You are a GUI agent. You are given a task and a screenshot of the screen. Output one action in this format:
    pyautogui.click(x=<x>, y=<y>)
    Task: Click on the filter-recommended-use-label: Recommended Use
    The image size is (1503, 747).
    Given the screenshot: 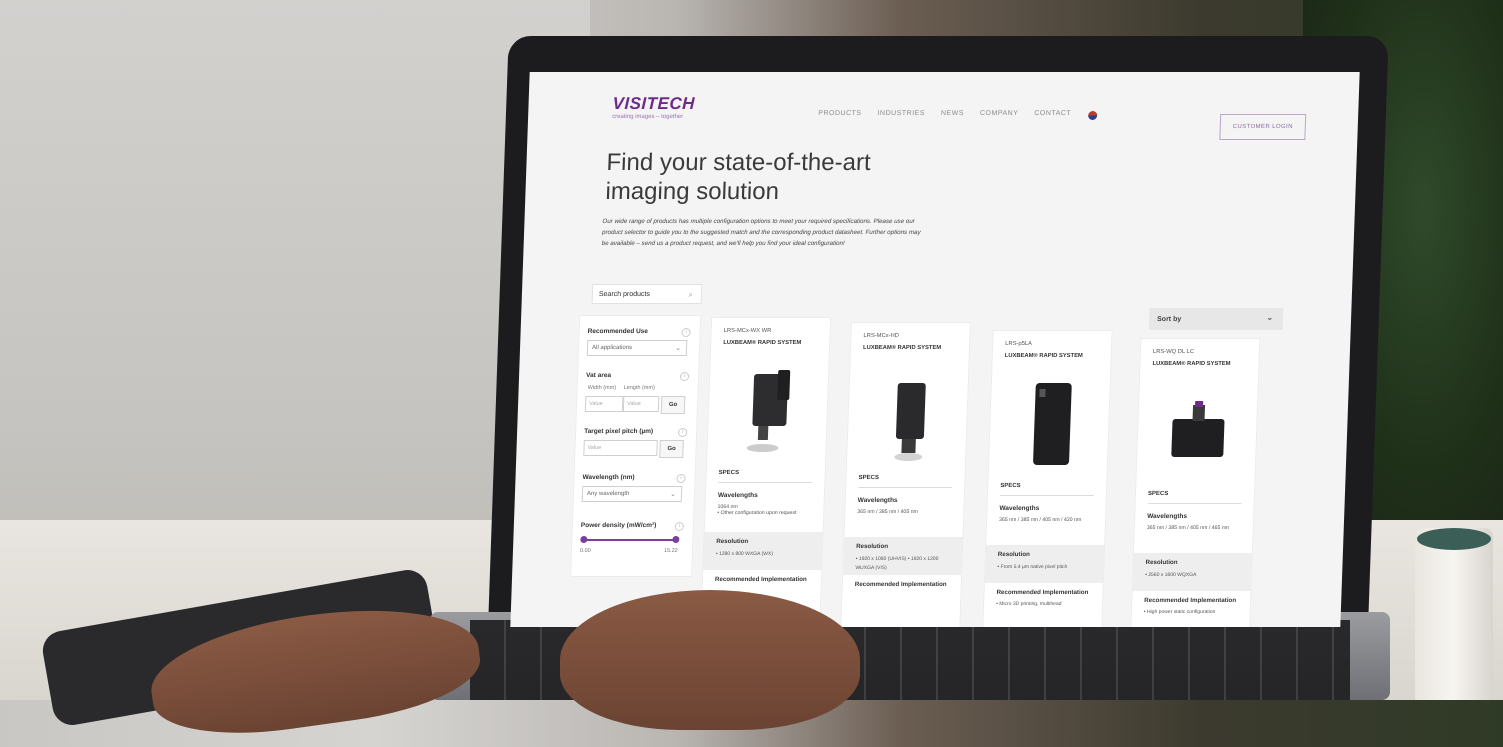 What is the action you would take?
    pyautogui.click(x=618, y=331)
    